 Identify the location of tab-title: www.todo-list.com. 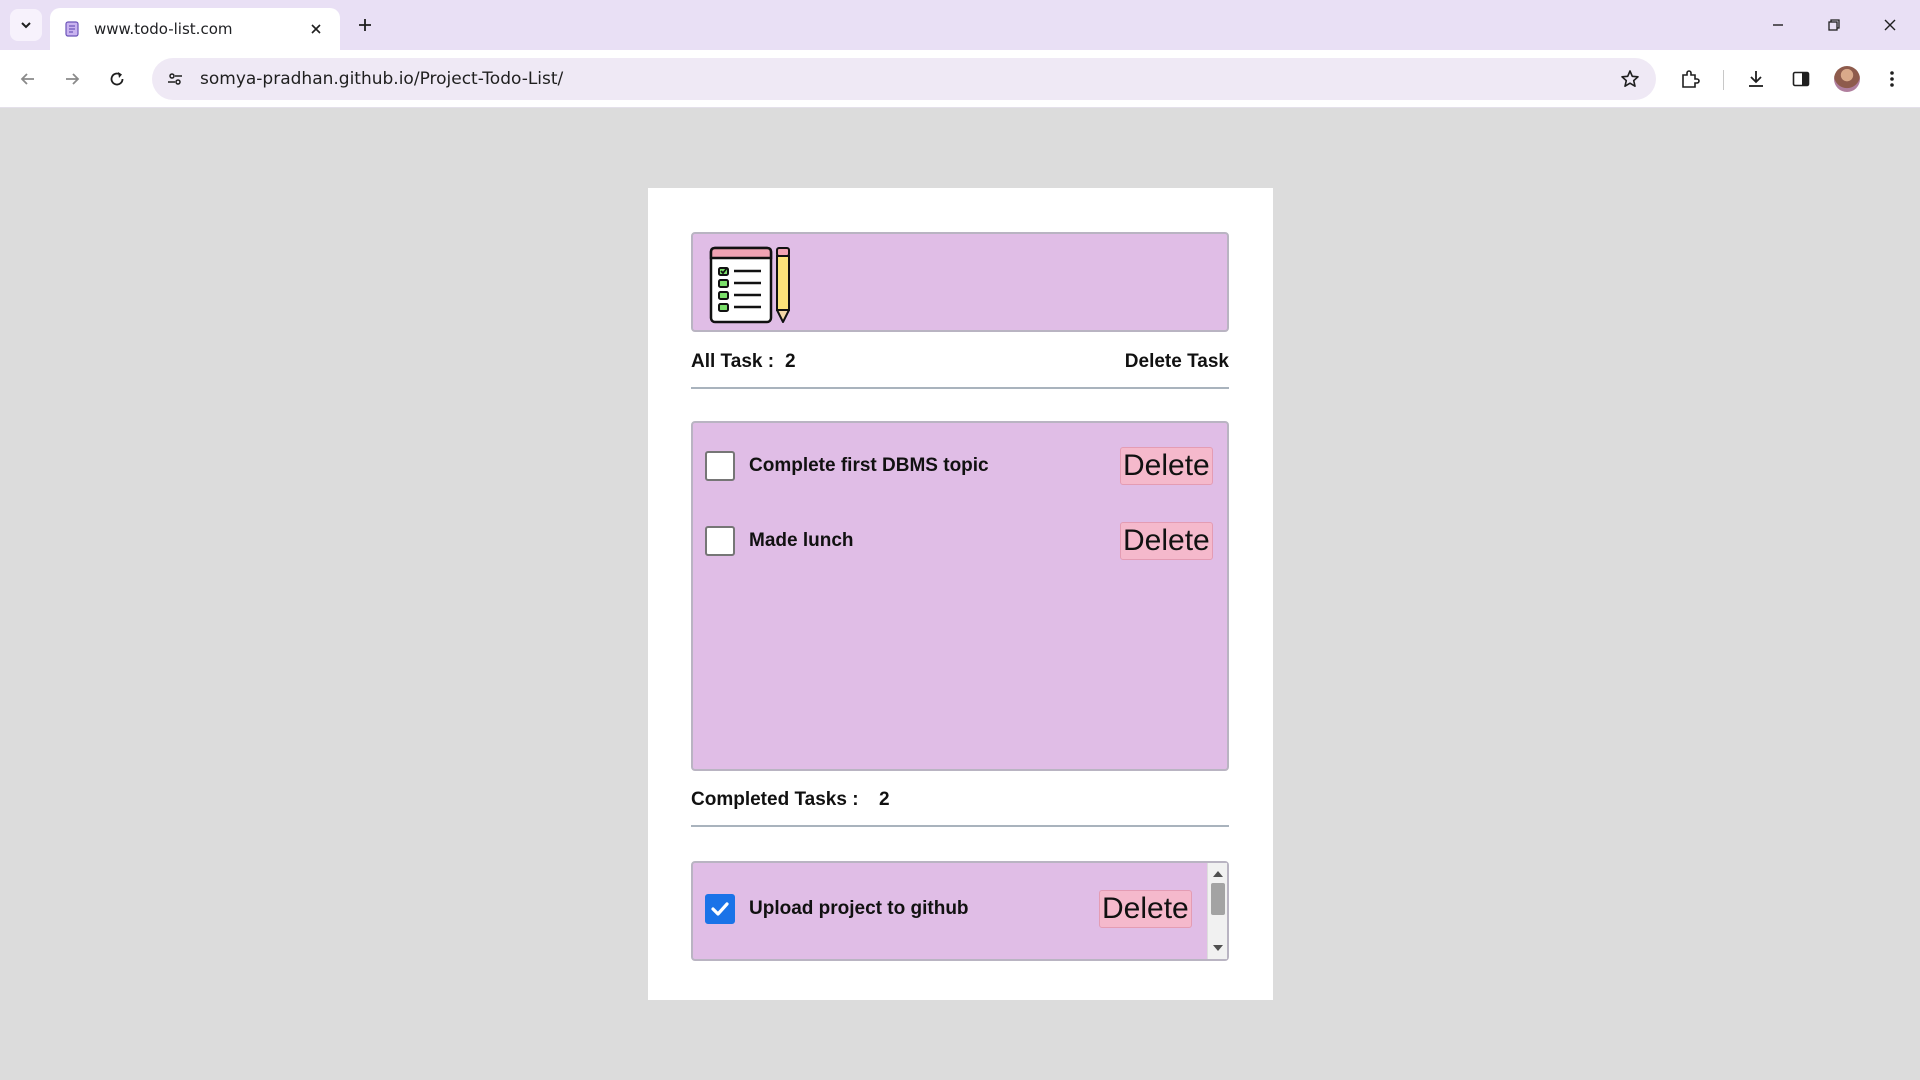
(163, 29).